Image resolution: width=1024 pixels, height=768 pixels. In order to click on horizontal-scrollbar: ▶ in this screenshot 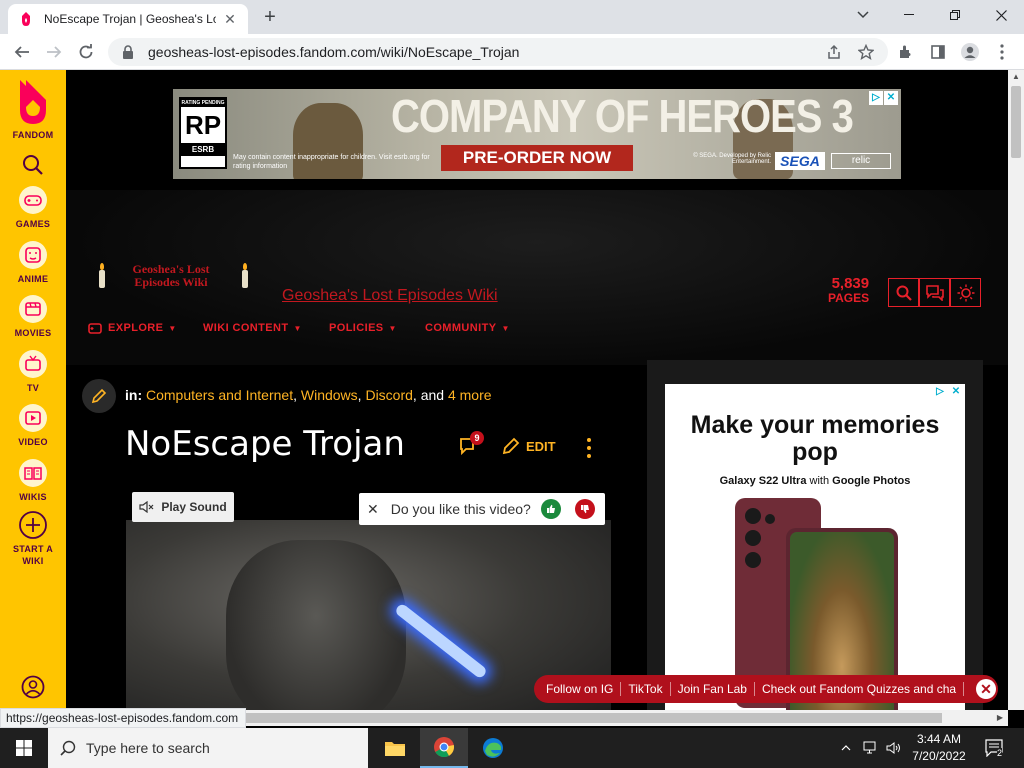, I will do `click(624, 718)`.